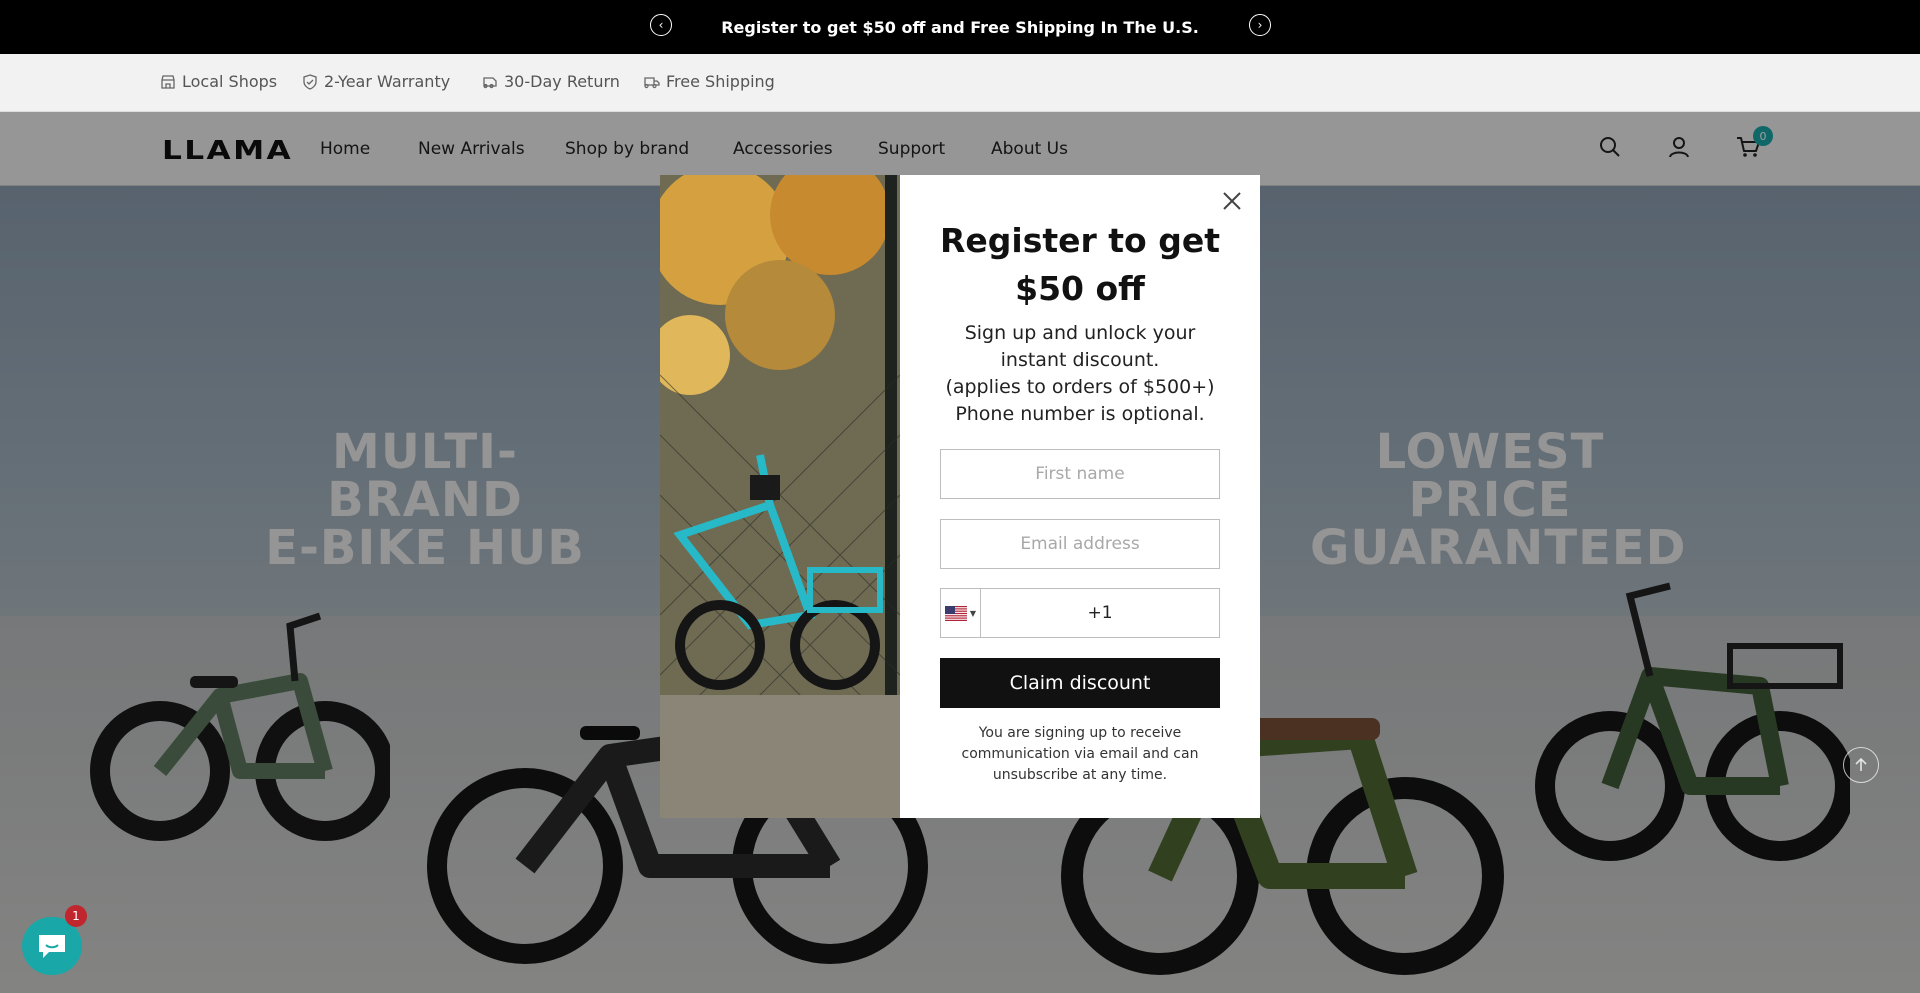  What do you see at coordinates (1080, 387) in the screenshot?
I see `modal-body-line-3: (applies to orders of $500+)` at bounding box center [1080, 387].